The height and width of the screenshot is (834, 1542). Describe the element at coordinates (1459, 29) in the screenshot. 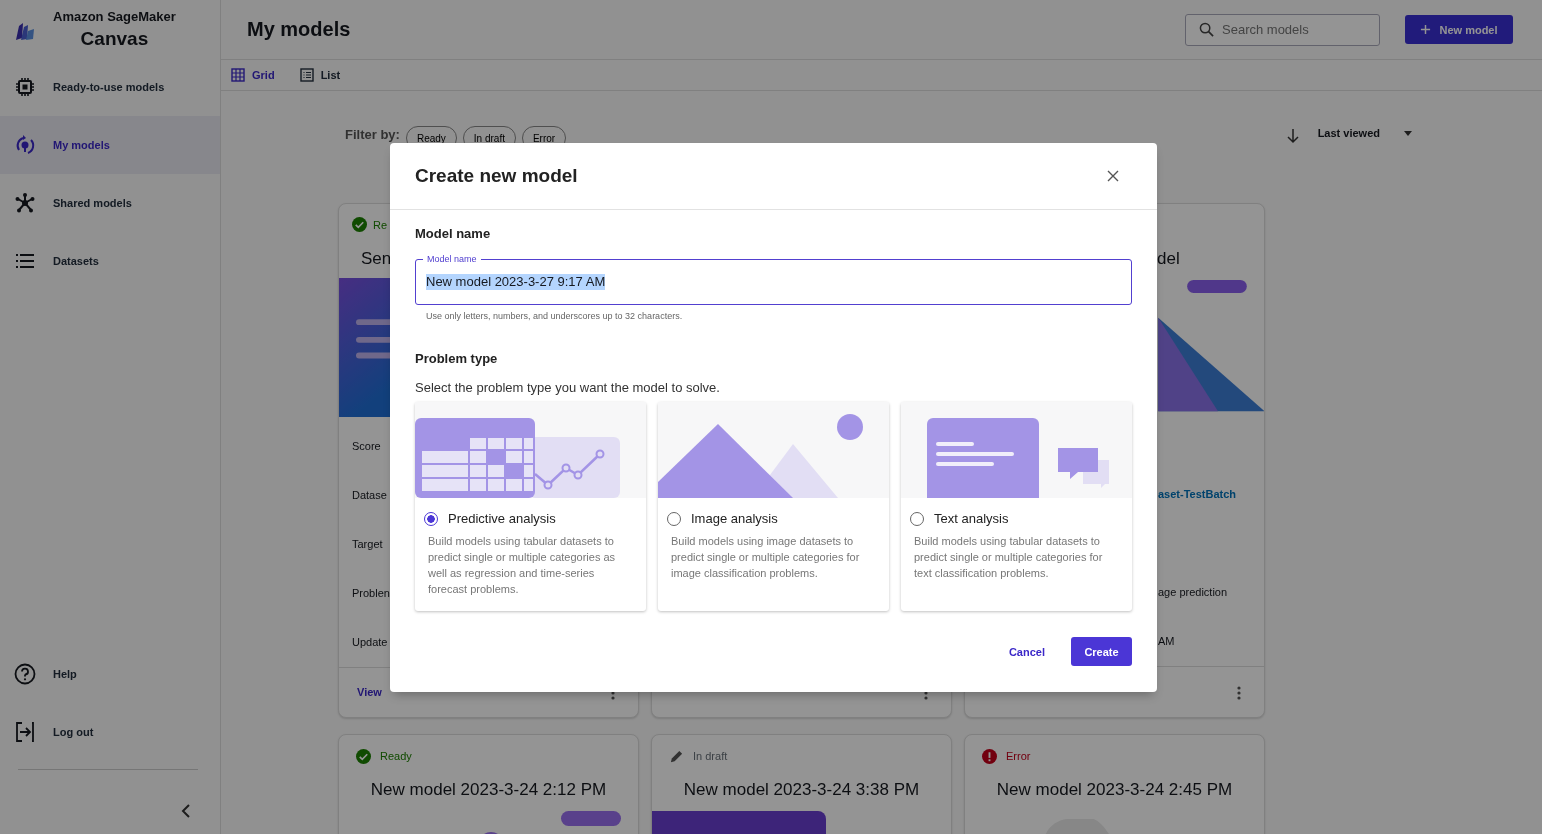

I see `new-model-button: New model` at that location.